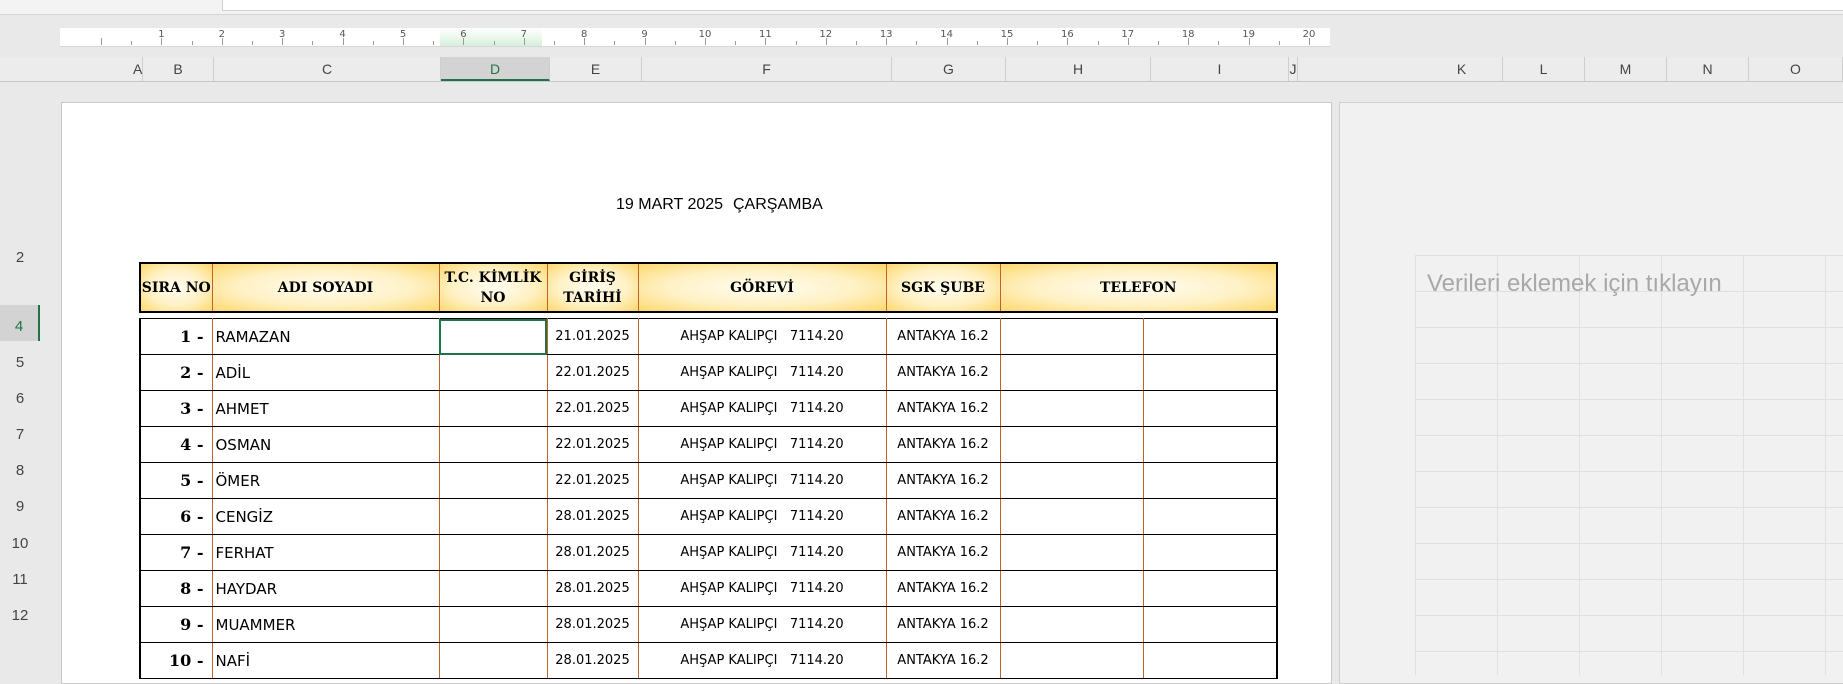 The height and width of the screenshot is (684, 1843). What do you see at coordinates (325, 588) in the screenshot?
I see `cell-adi-soyadi: HAYDAR` at bounding box center [325, 588].